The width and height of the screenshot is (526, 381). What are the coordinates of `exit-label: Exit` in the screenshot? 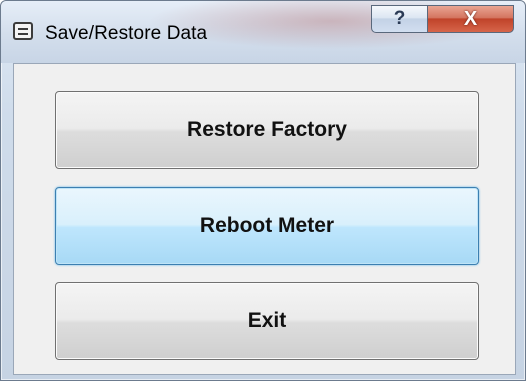 It's located at (267, 320).